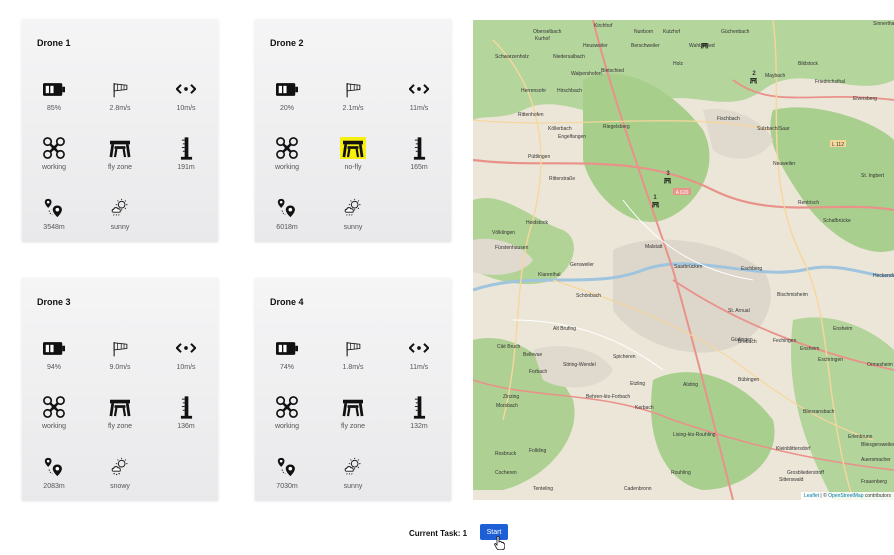  What do you see at coordinates (811, 496) in the screenshot?
I see `leaflet-link: Leaflet` at bounding box center [811, 496].